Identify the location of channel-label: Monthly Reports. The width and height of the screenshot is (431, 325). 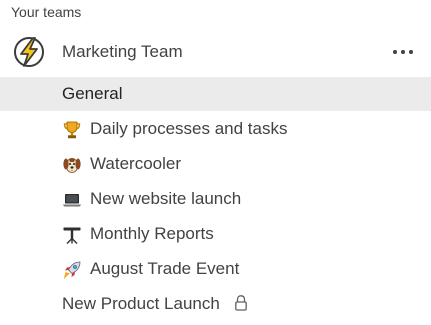
(152, 233).